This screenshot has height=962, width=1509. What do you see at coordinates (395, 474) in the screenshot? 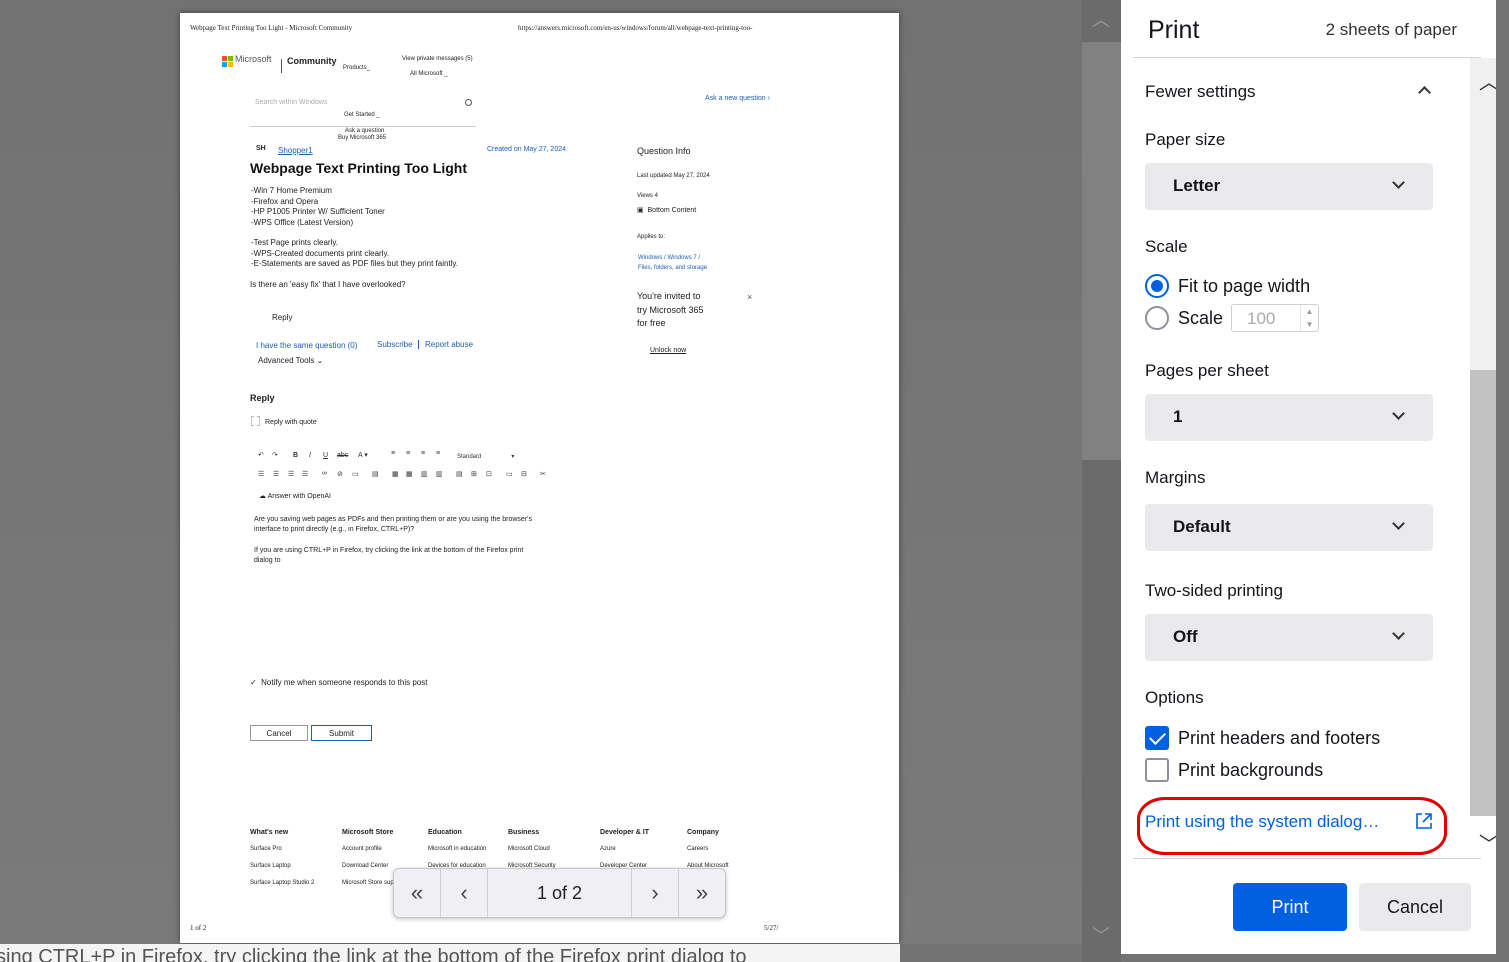
I see `table-icon: ▦` at bounding box center [395, 474].